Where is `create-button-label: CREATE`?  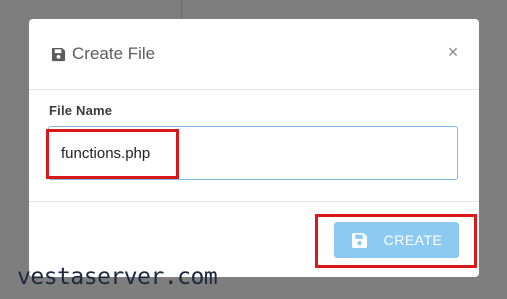 create-button-label: CREATE is located at coordinates (413, 240).